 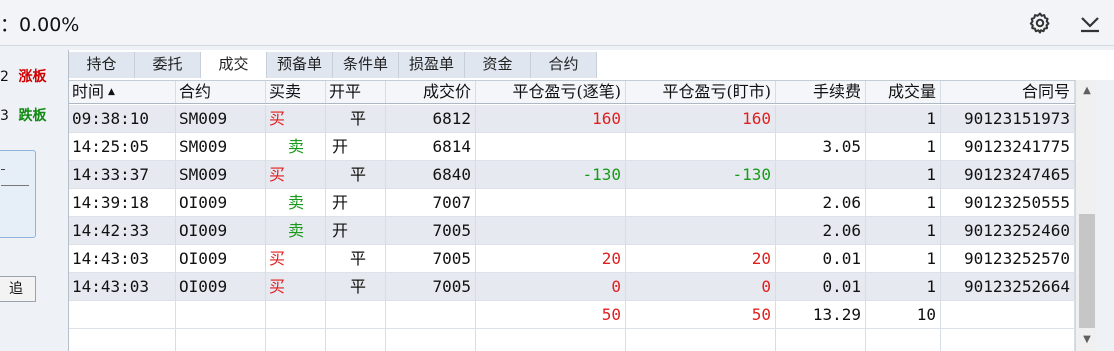 What do you see at coordinates (1087, 340) in the screenshot?
I see `scroll-down-icon: ▼` at bounding box center [1087, 340].